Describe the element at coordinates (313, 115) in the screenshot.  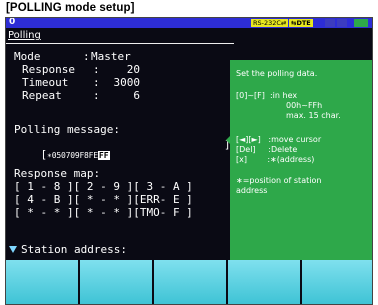
I see `help-max: max. 15 char.` at that location.